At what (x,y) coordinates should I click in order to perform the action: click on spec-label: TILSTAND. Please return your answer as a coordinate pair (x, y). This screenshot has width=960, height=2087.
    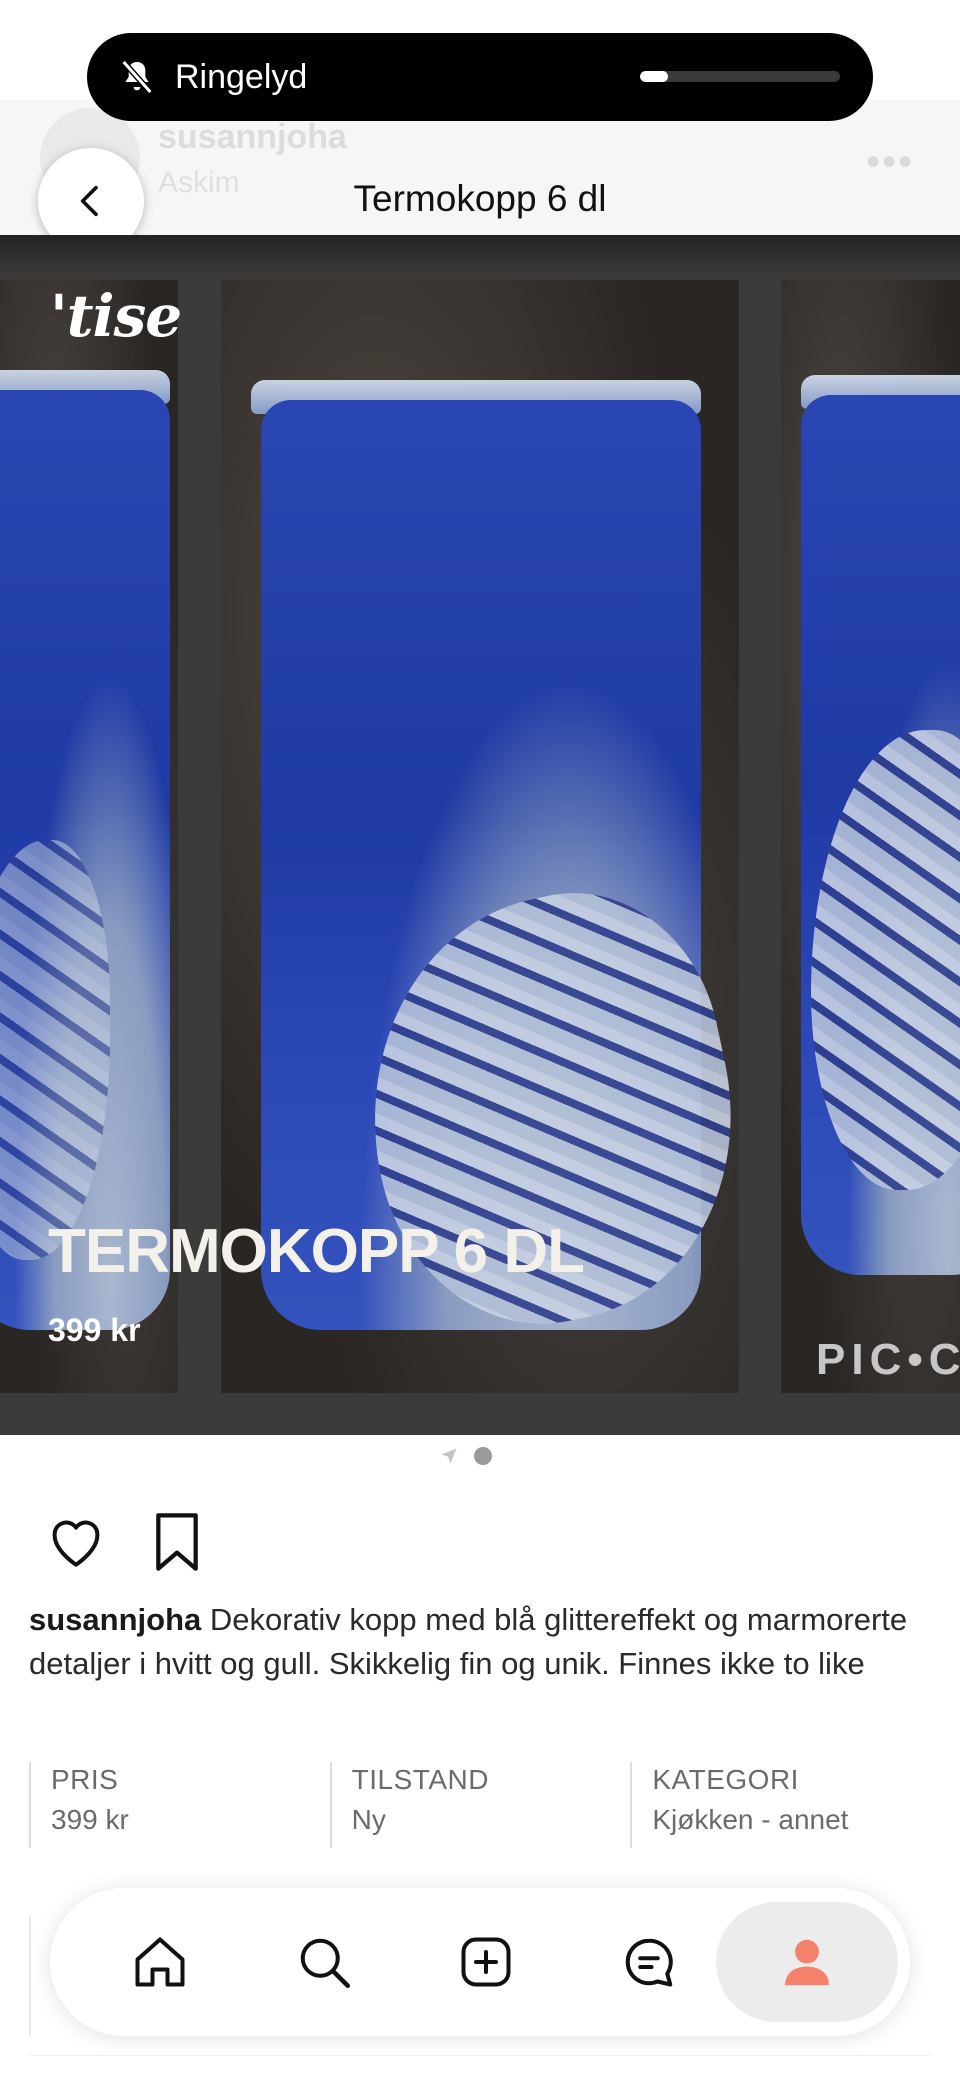
    Looking at the image, I should click on (420, 1779).